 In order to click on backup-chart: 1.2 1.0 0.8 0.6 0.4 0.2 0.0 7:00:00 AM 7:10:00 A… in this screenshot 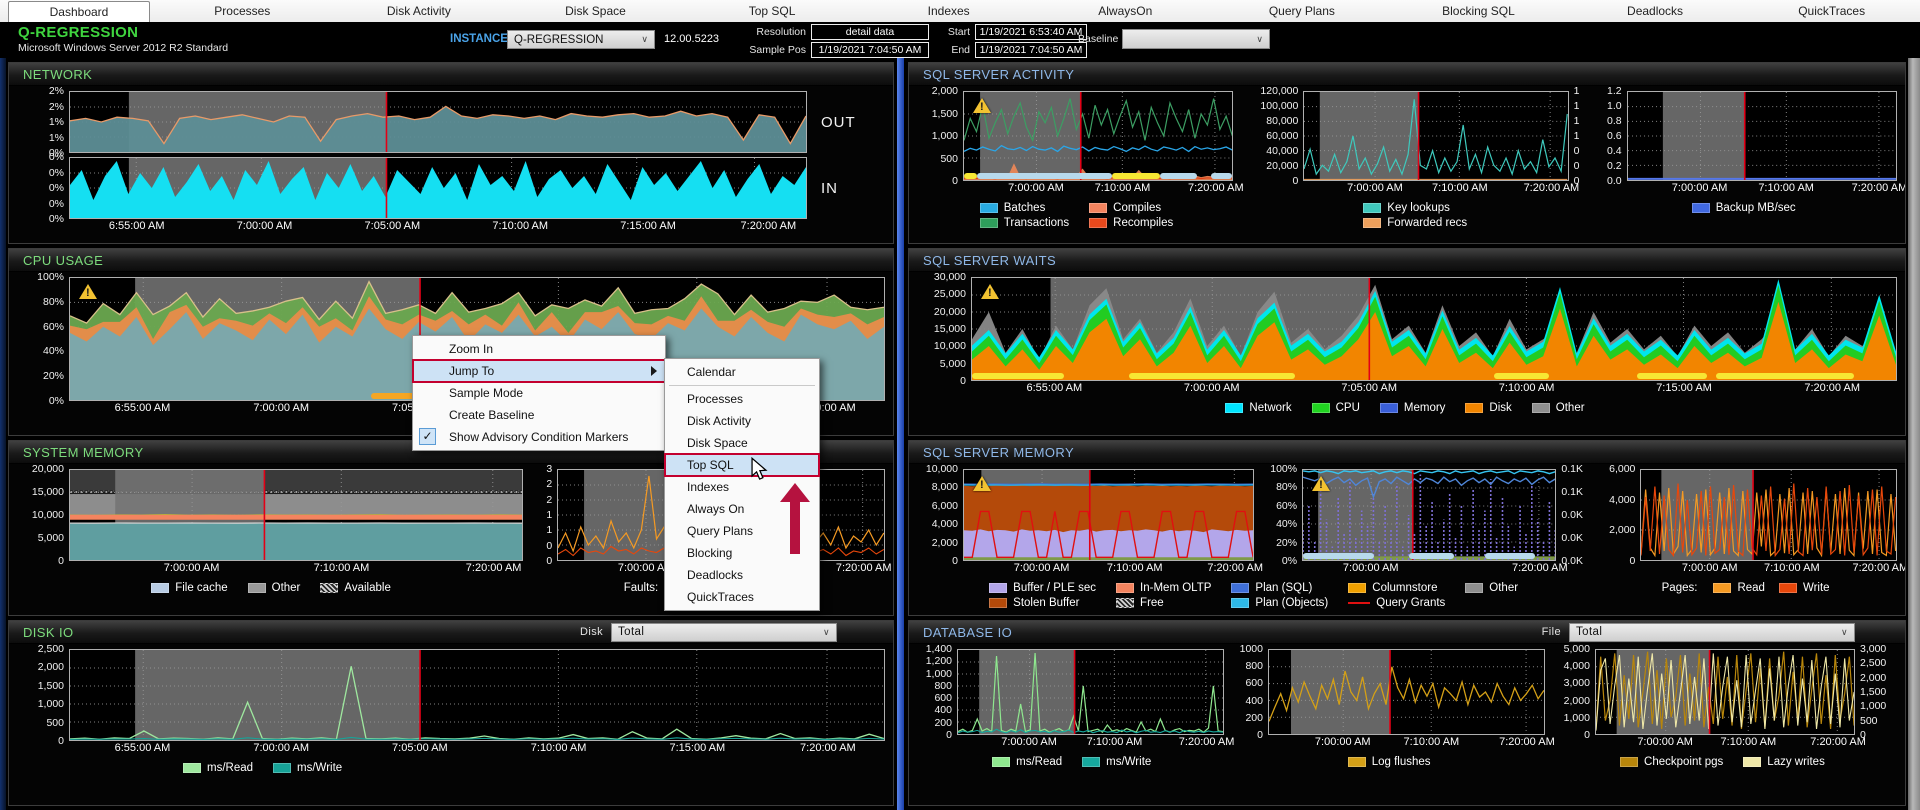, I will do `click(1751, 140)`.